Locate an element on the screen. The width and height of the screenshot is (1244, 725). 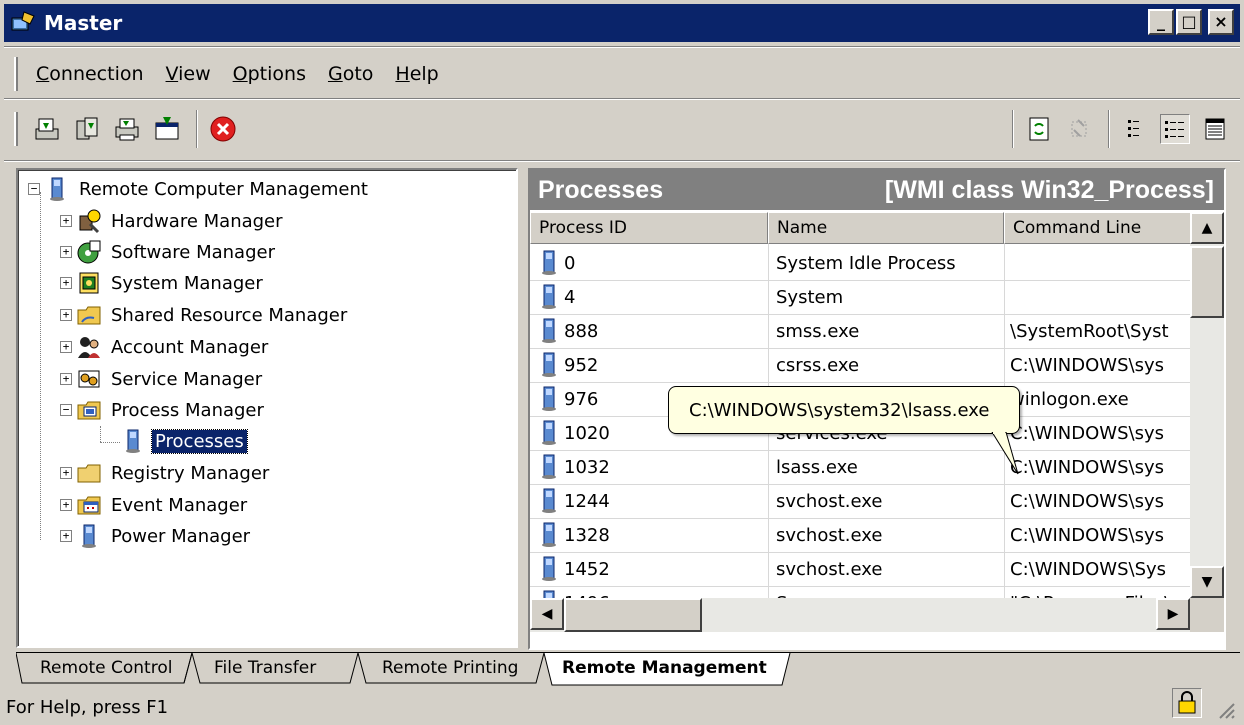
sync-icon is located at coordinates (1079, 129).